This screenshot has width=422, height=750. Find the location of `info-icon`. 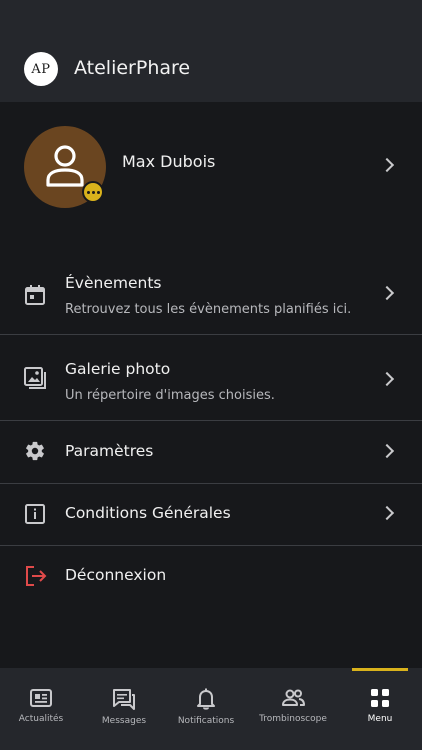

info-icon is located at coordinates (35, 514).